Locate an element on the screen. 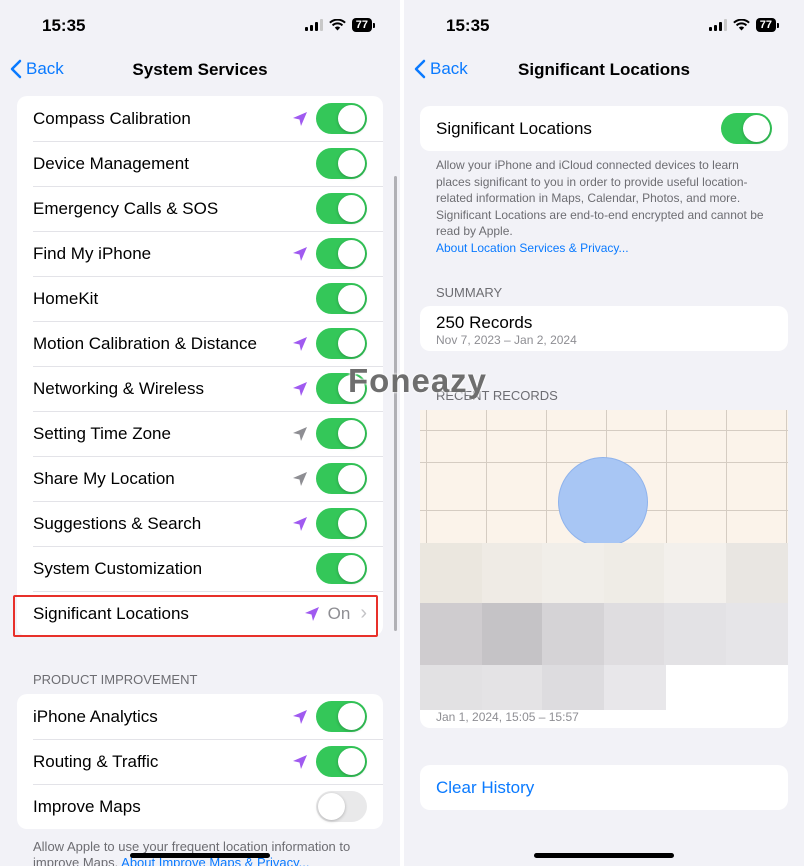 This screenshot has width=804, height=866. compass-calibration-toggle is located at coordinates (341, 118).